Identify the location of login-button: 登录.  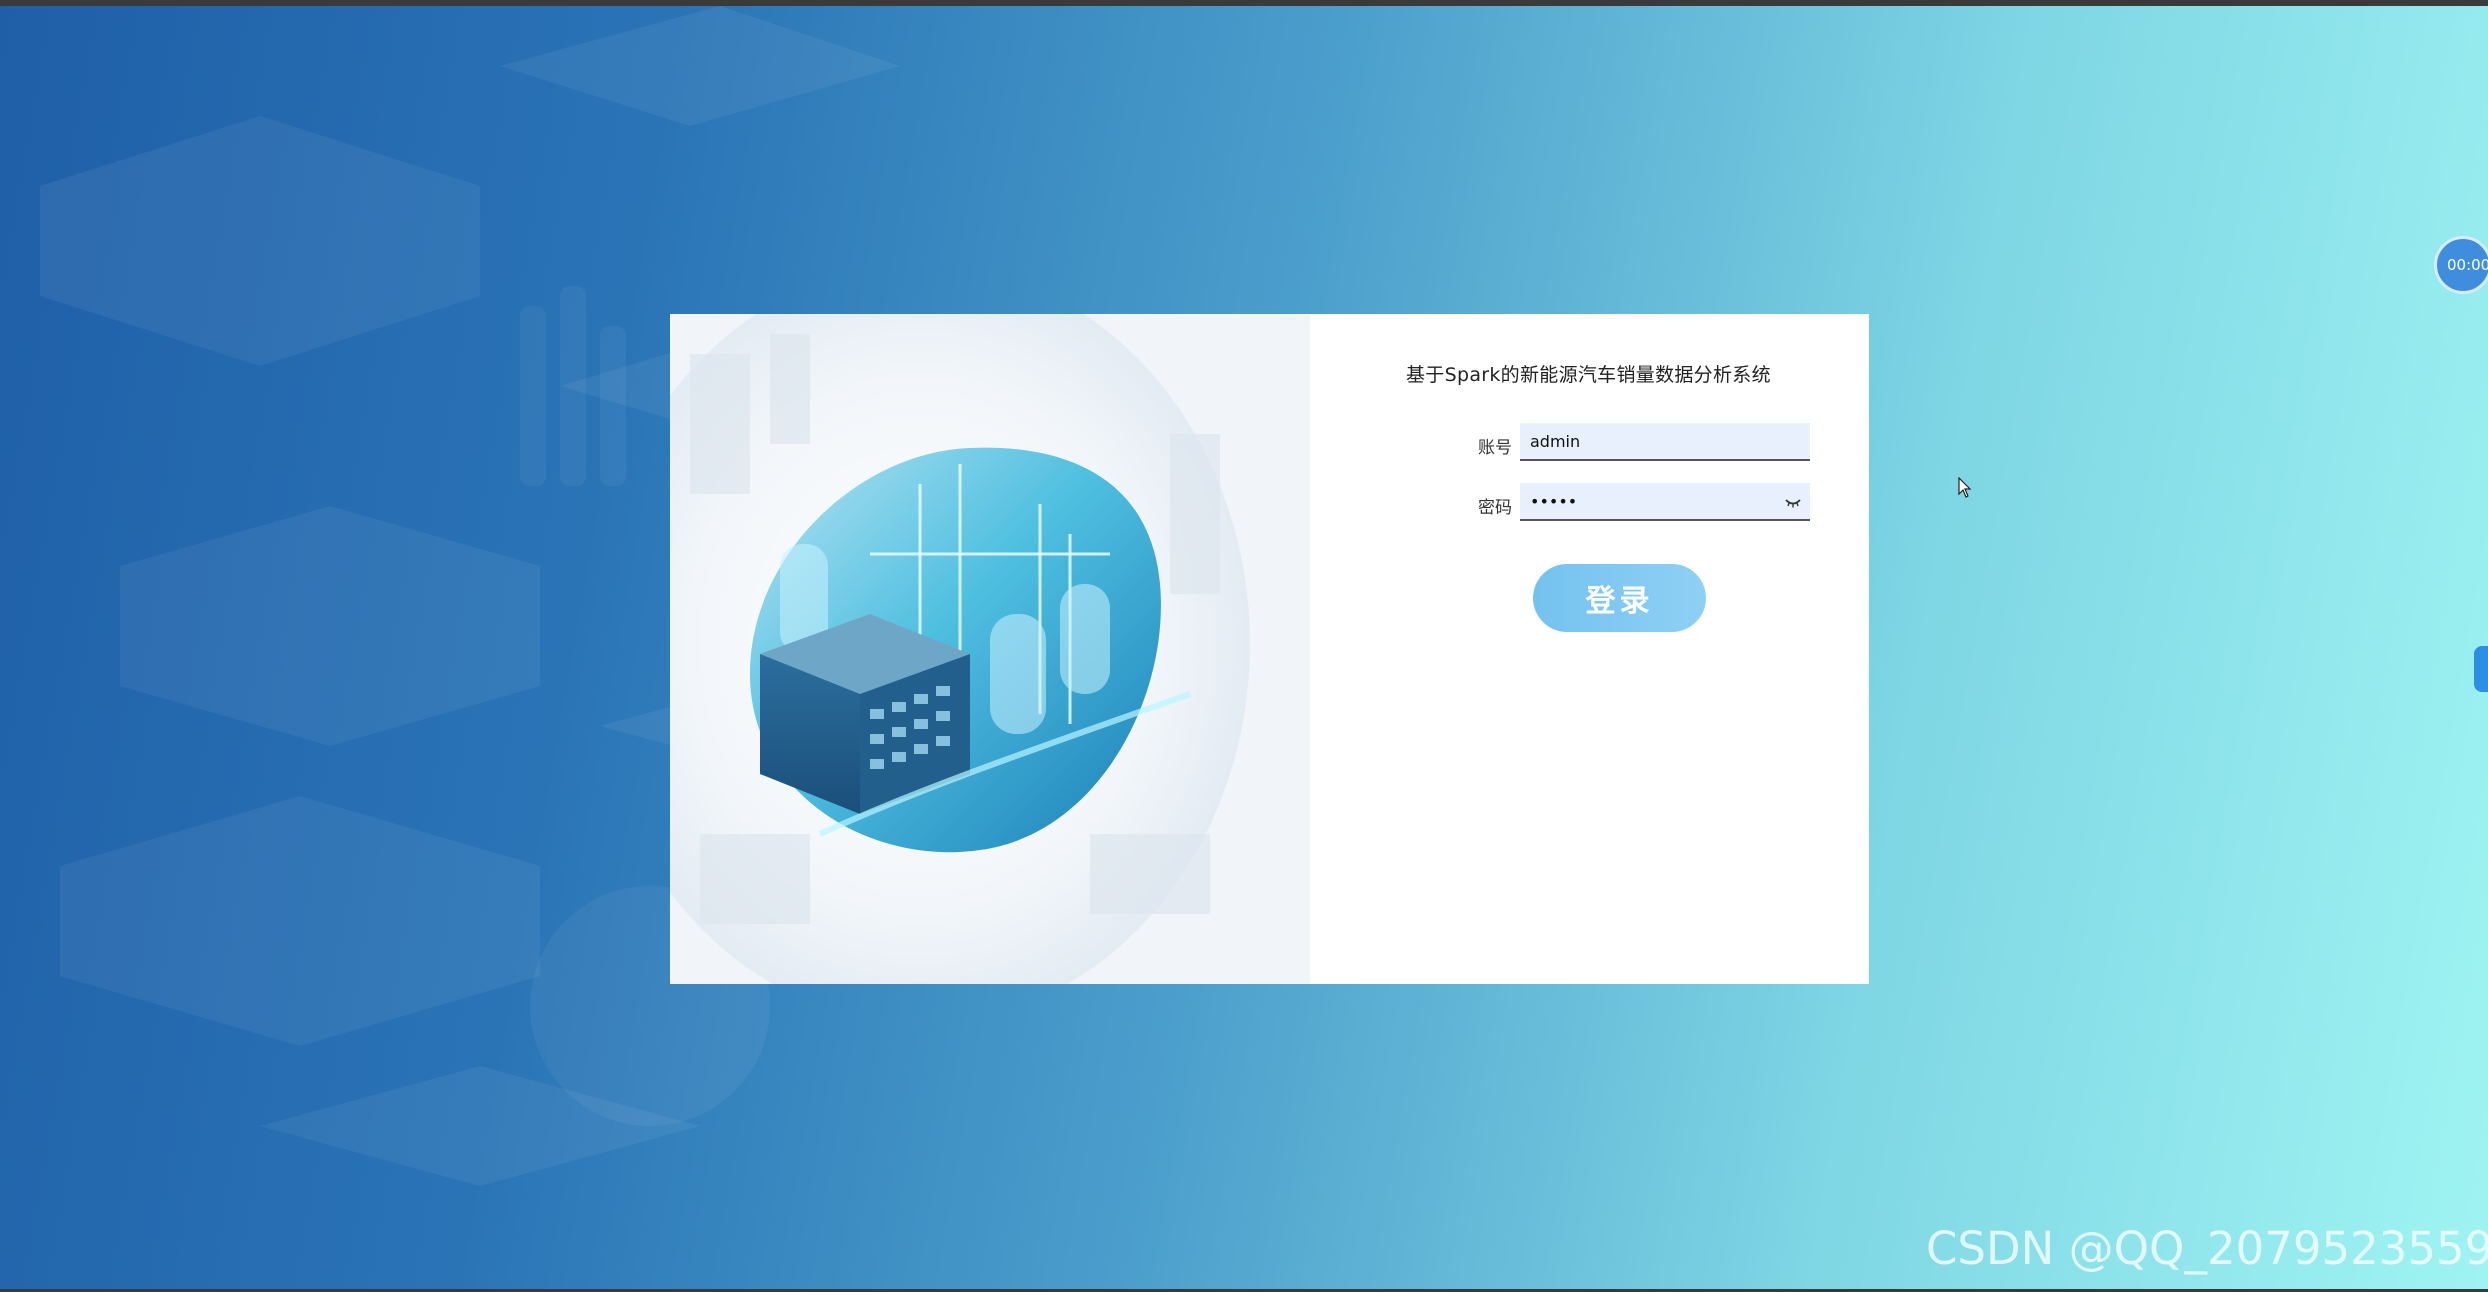
(1619, 598).